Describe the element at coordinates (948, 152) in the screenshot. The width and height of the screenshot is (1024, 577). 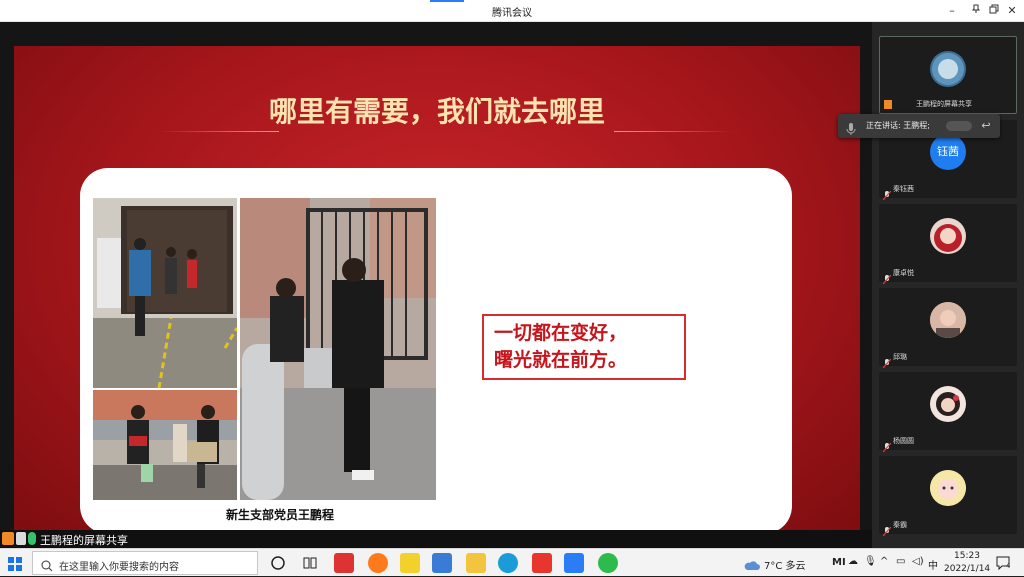
I see `avatar: 钰茜` at that location.